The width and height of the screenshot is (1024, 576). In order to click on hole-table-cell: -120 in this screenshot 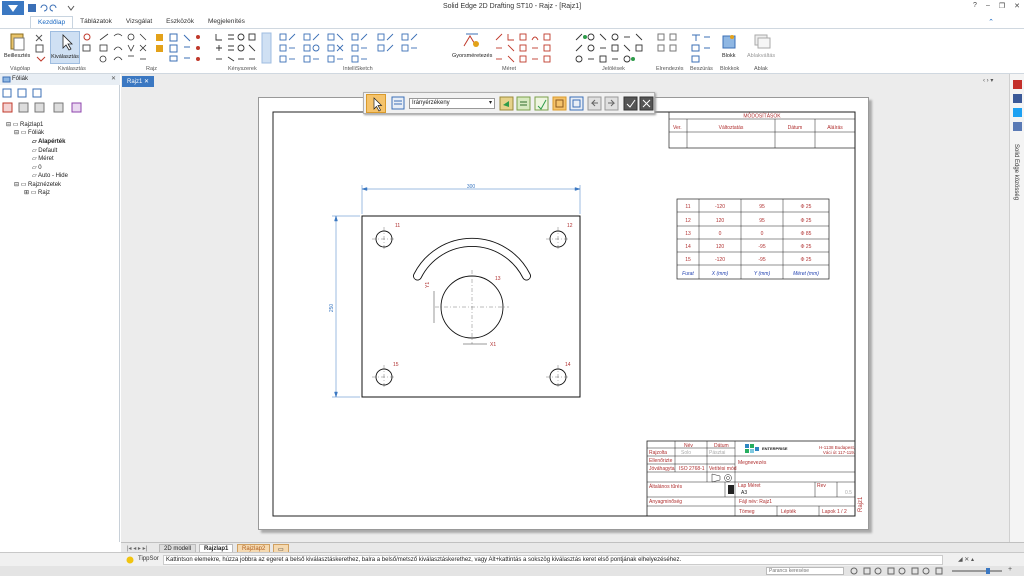, I will do `click(720, 207)`.